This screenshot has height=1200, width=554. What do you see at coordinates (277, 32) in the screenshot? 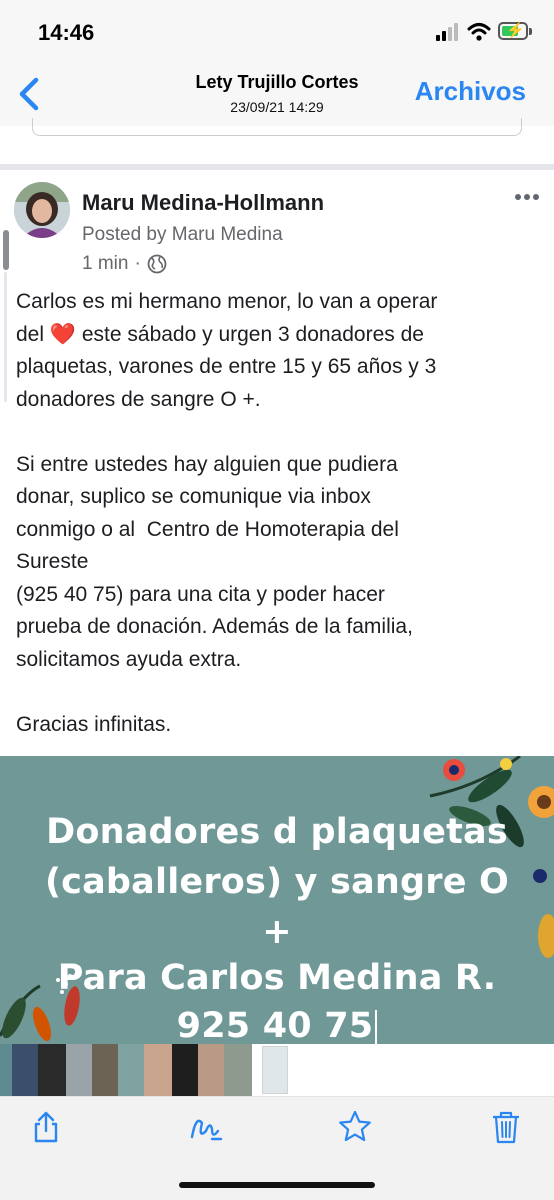
I see `status-bar: 14:46 ⚡` at bounding box center [277, 32].